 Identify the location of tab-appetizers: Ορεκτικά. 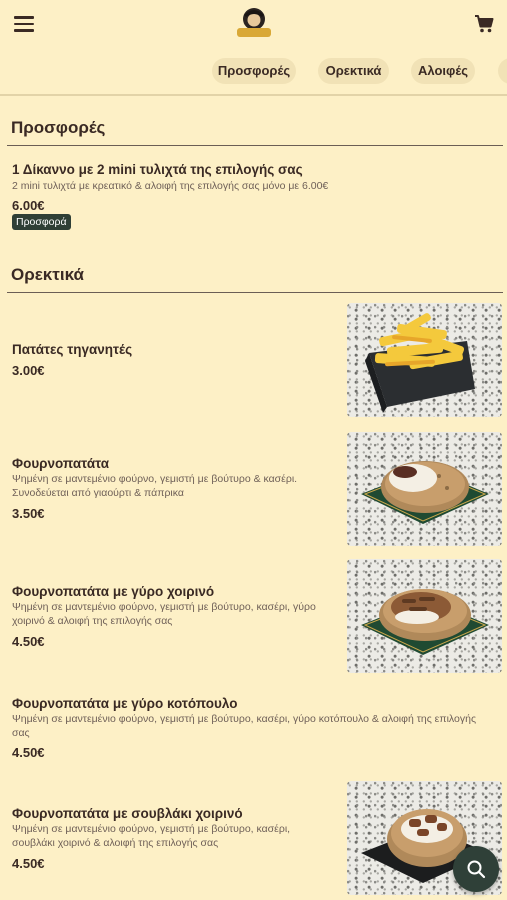
(353, 71).